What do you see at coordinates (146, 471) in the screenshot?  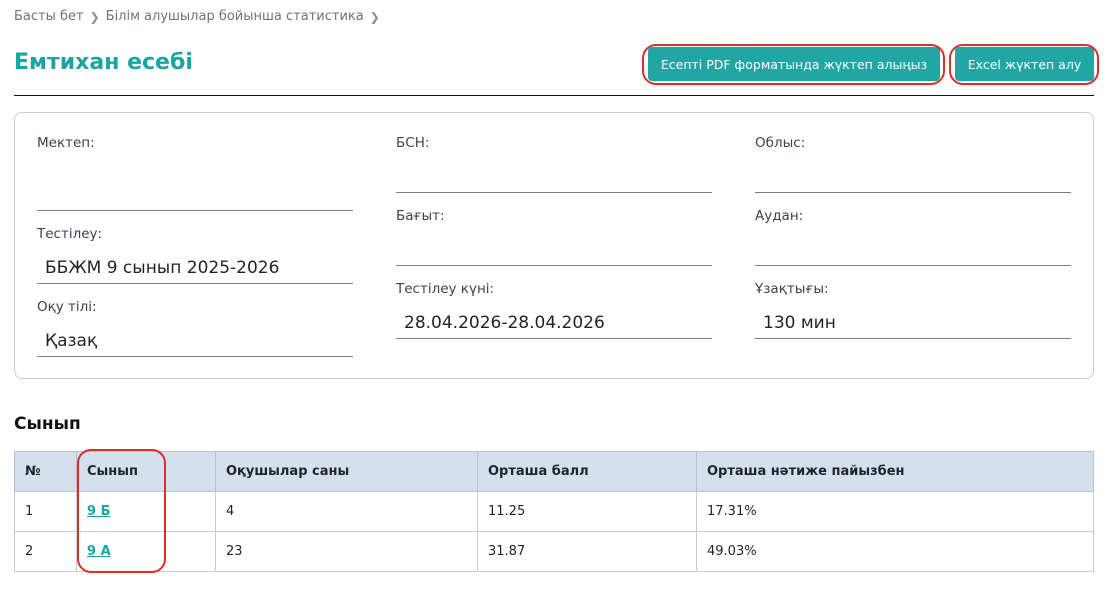 I see `column-header-class: Сынып` at bounding box center [146, 471].